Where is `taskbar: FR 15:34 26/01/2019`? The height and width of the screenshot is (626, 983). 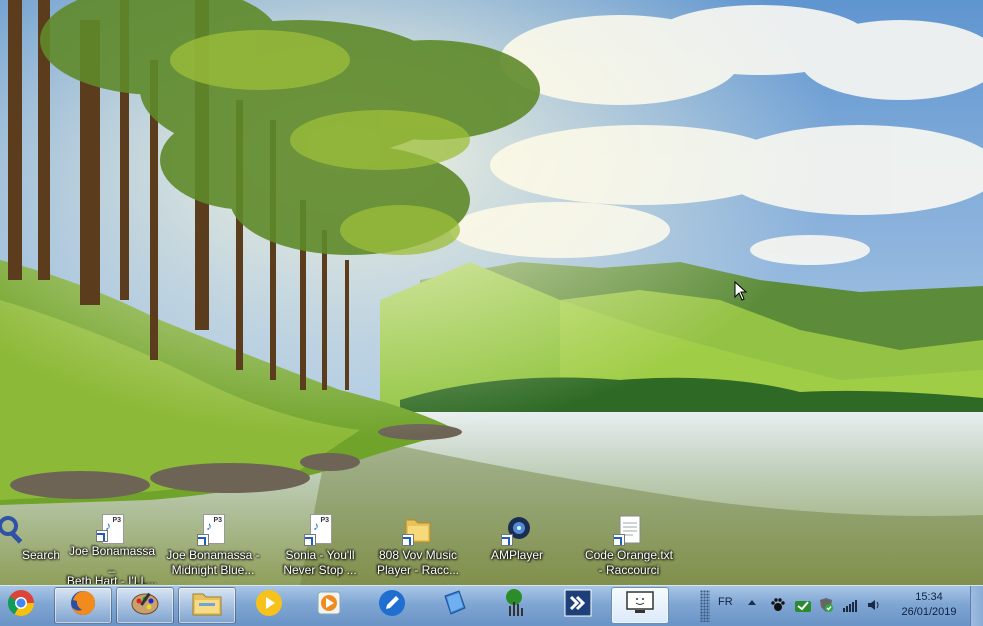 taskbar: FR 15:34 26/01/2019 is located at coordinates (491, 605).